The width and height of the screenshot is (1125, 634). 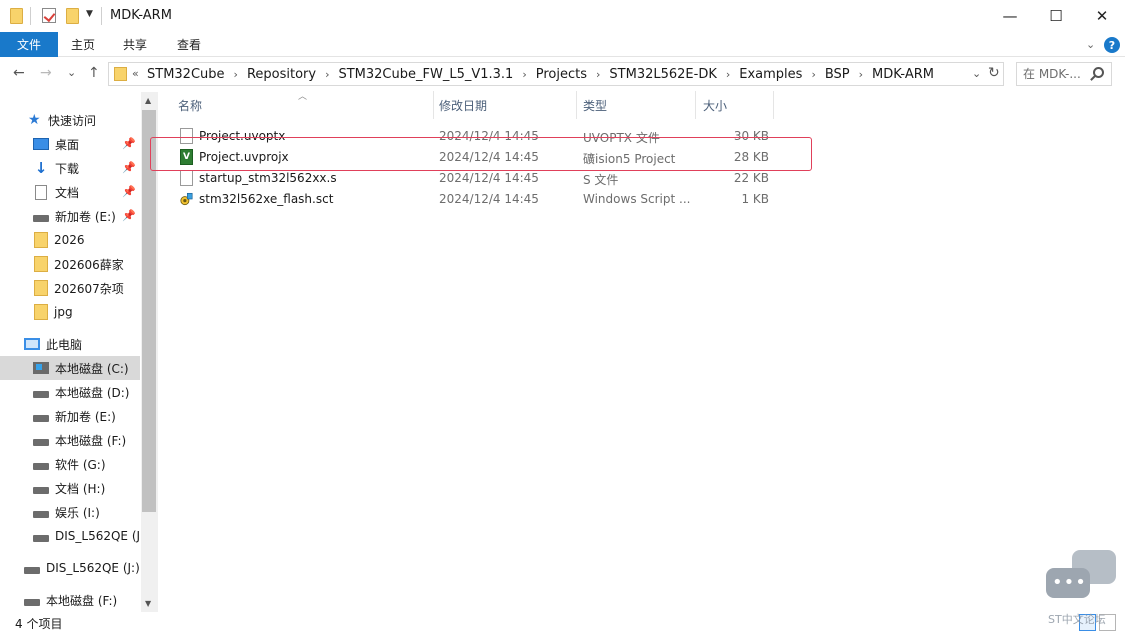 I want to click on sidebar-item-drive: 本地磁盘 (F:), so click(x=70, y=440).